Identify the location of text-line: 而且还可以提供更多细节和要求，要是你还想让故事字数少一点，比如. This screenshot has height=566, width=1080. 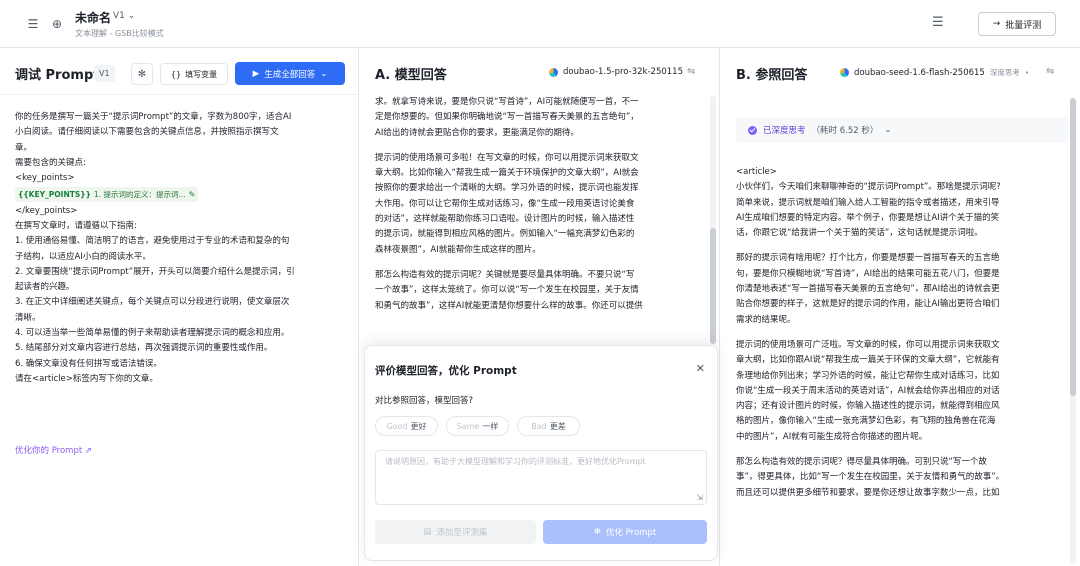
(868, 492).